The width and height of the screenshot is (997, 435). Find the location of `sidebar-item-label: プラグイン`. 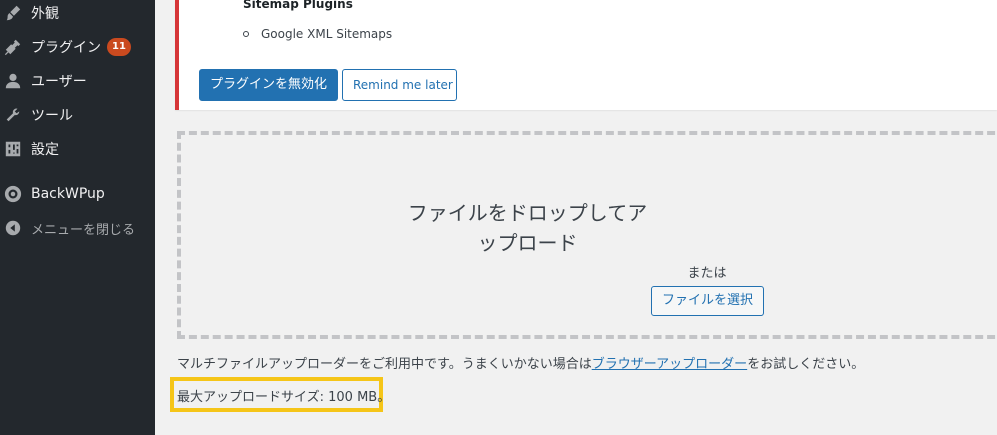

sidebar-item-label: プラグイン is located at coordinates (66, 48).